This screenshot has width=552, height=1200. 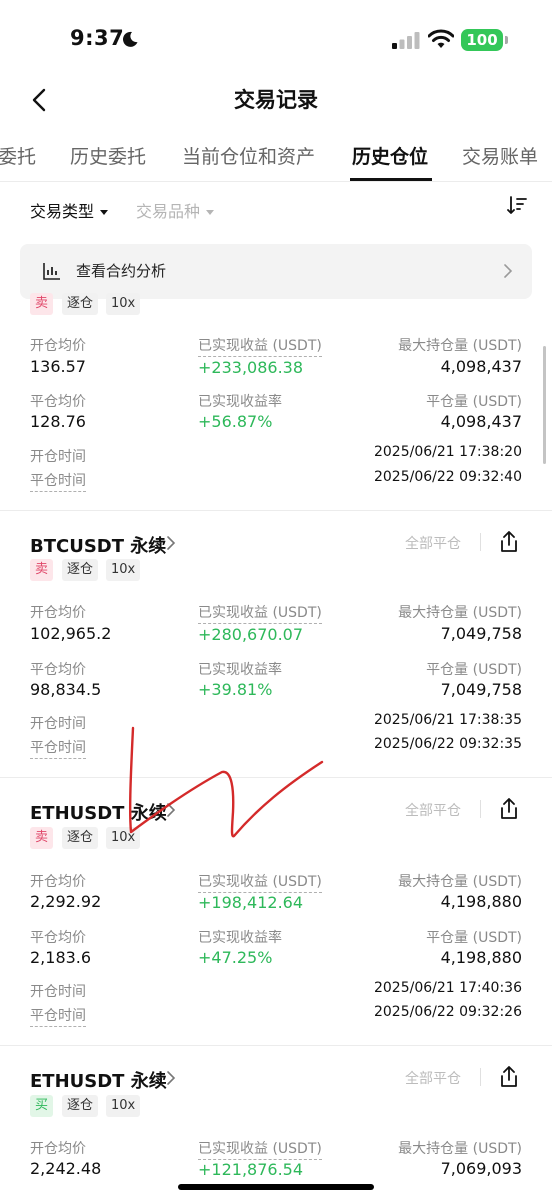 What do you see at coordinates (42, 1106) in the screenshot?
I see `side-badge: 买` at bounding box center [42, 1106].